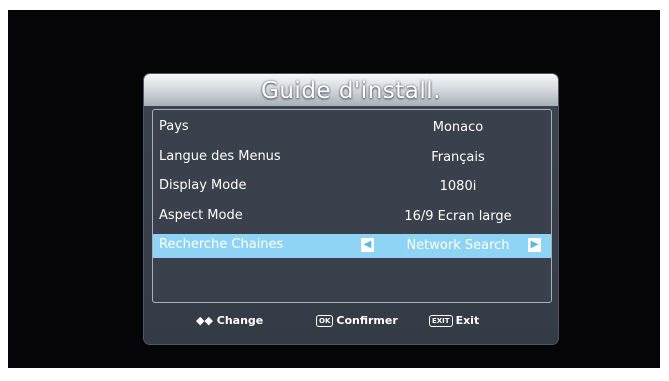 This screenshot has width=669, height=381. Describe the element at coordinates (203, 185) in the screenshot. I see `setting-label: Display Mode` at that location.